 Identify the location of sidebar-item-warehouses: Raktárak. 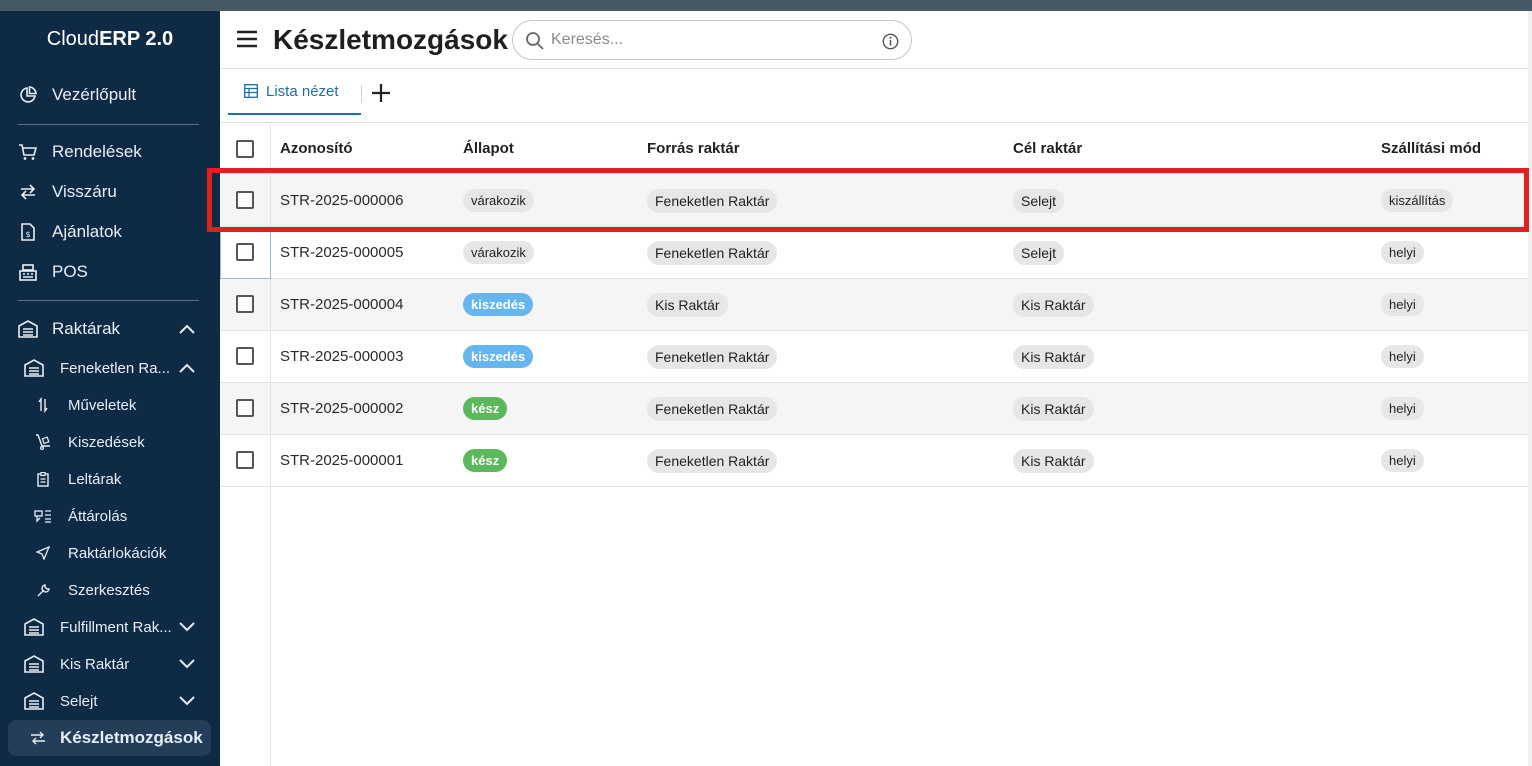
(110, 329).